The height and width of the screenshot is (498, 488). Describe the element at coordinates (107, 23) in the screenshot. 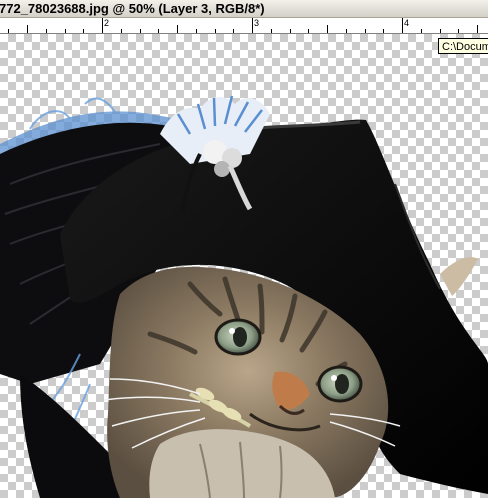

I see `ruler-label-2: 2` at that location.